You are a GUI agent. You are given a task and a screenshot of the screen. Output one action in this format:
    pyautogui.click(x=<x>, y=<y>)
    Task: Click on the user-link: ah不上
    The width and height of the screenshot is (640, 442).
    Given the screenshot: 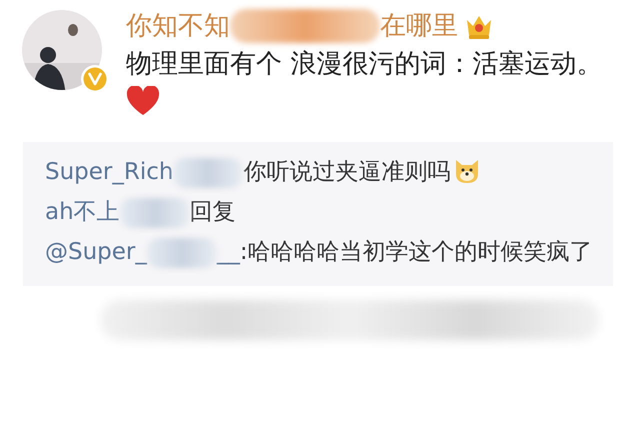 What is the action you would take?
    pyautogui.click(x=82, y=212)
    